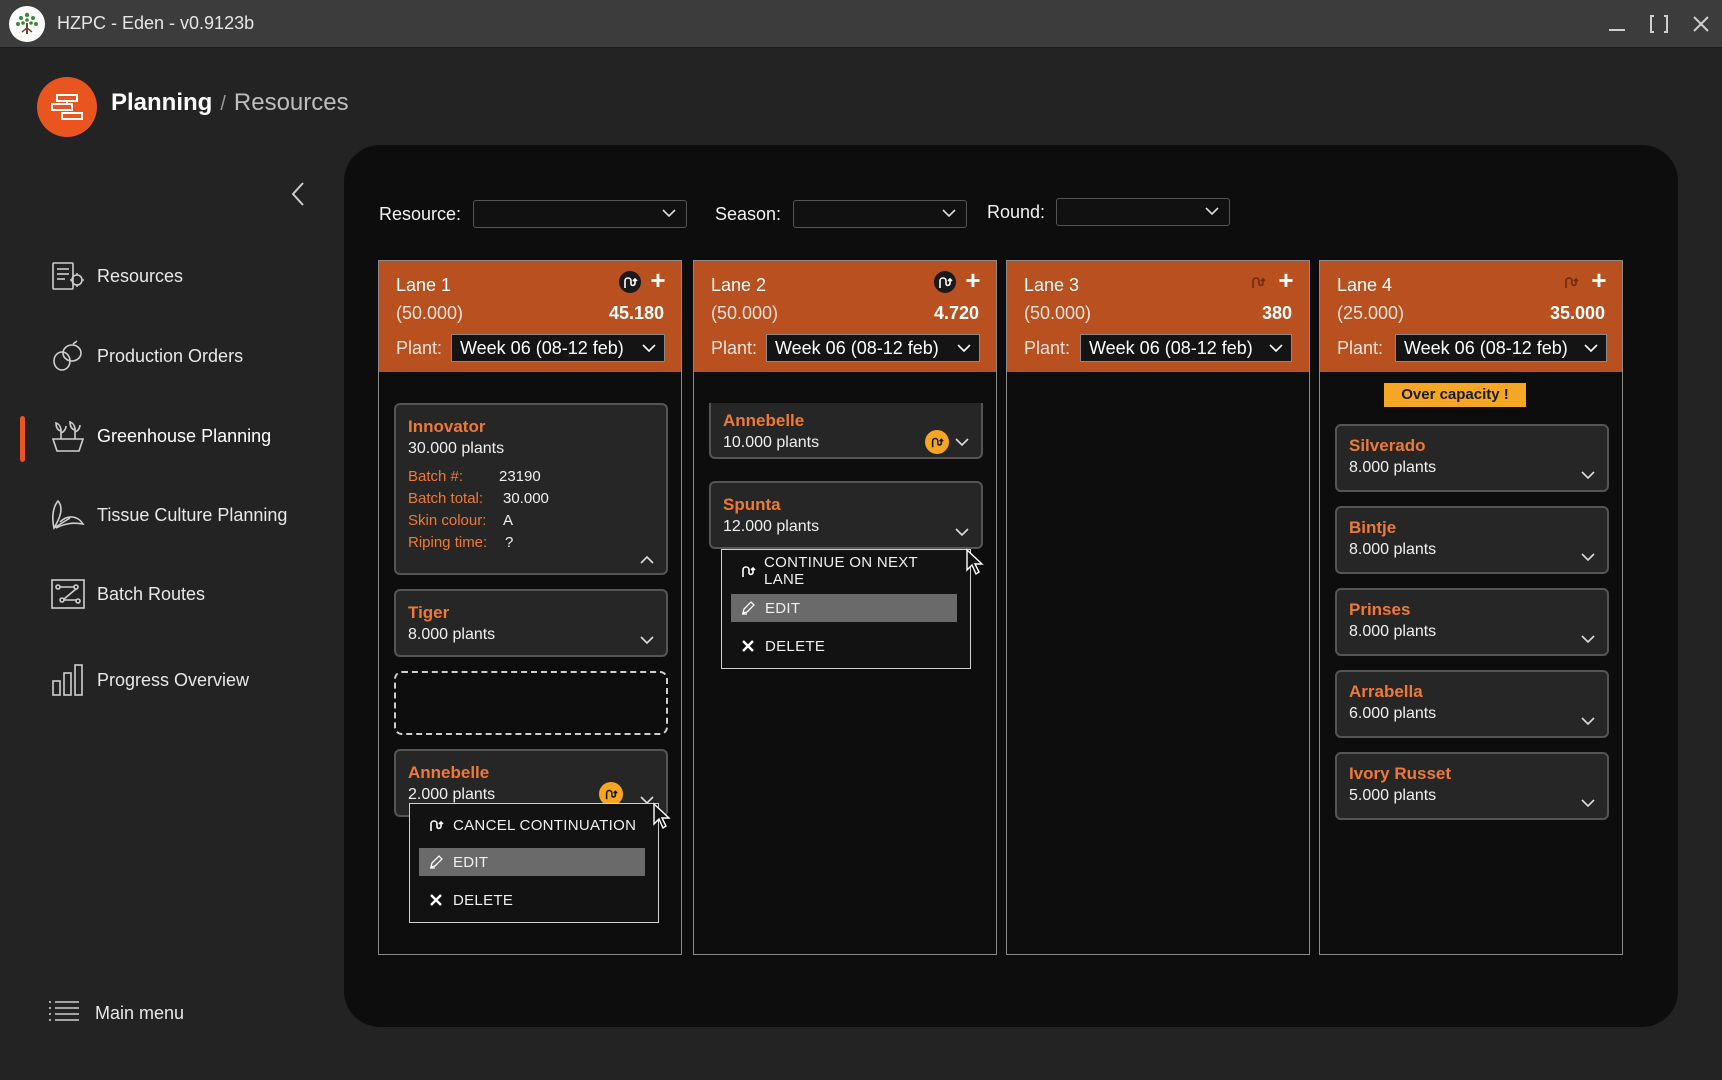 This screenshot has width=1722, height=1080. I want to click on sidebar-item-batch-routes: Batch Routes, so click(170, 594).